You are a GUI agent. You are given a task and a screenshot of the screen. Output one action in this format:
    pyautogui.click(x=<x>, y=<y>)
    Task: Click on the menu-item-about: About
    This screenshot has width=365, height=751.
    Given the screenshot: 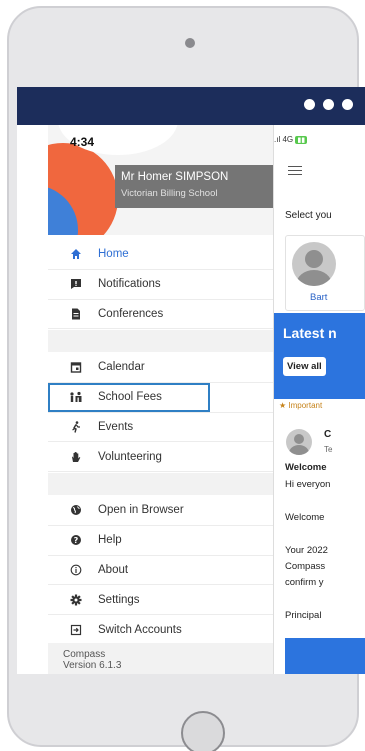 What is the action you would take?
    pyautogui.click(x=160, y=571)
    